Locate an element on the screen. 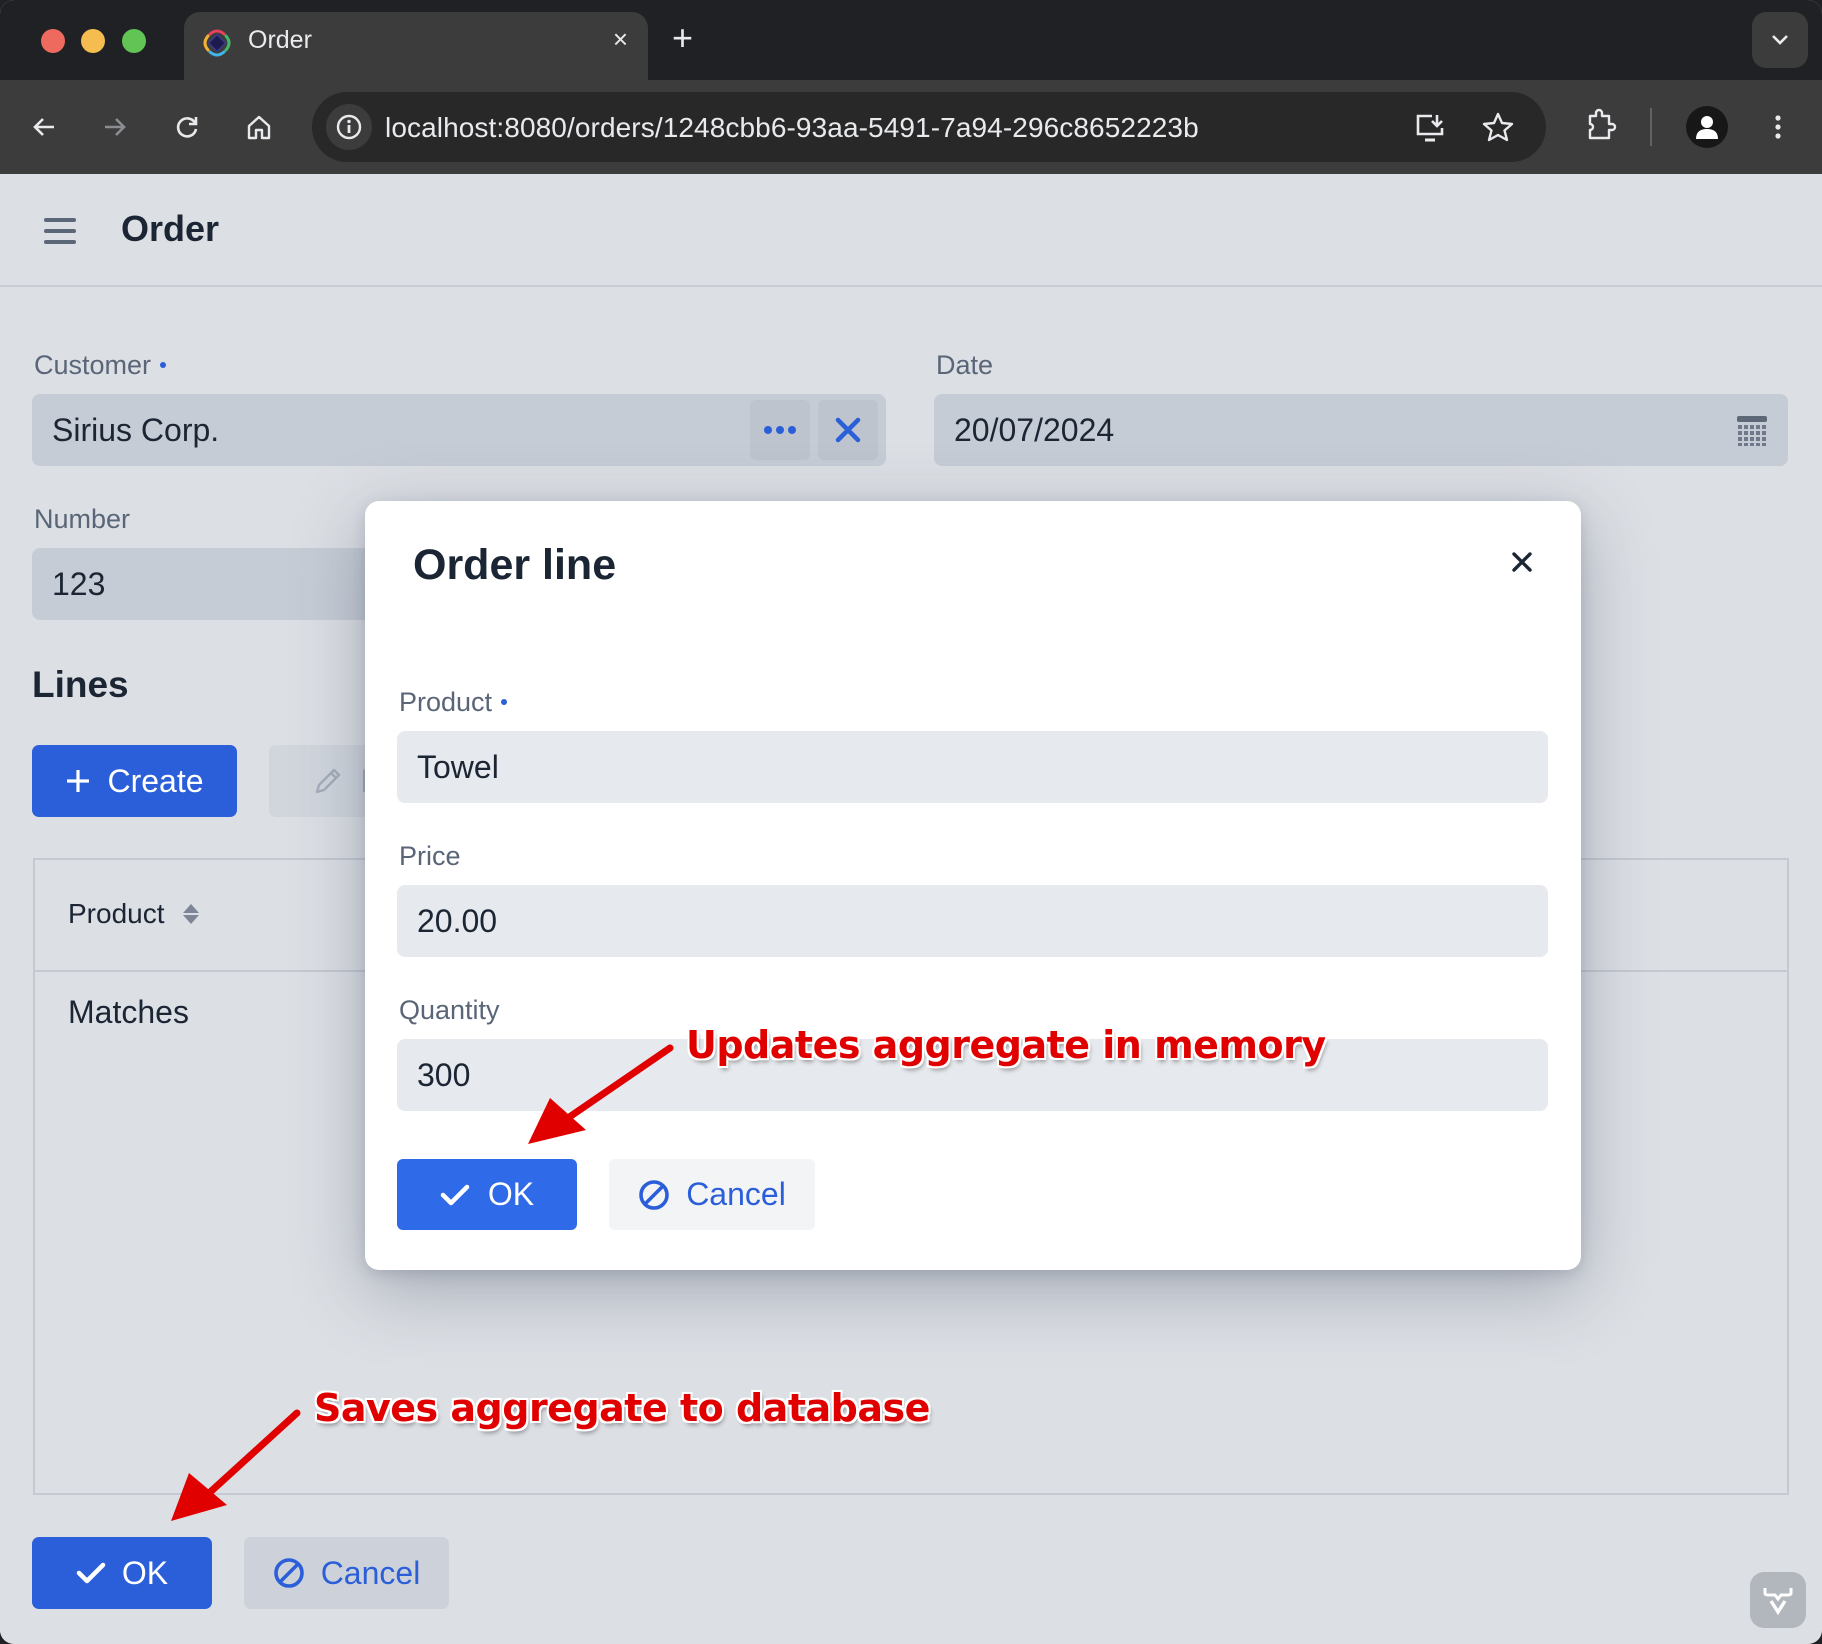  window-minimize-button is located at coordinates (93, 41).